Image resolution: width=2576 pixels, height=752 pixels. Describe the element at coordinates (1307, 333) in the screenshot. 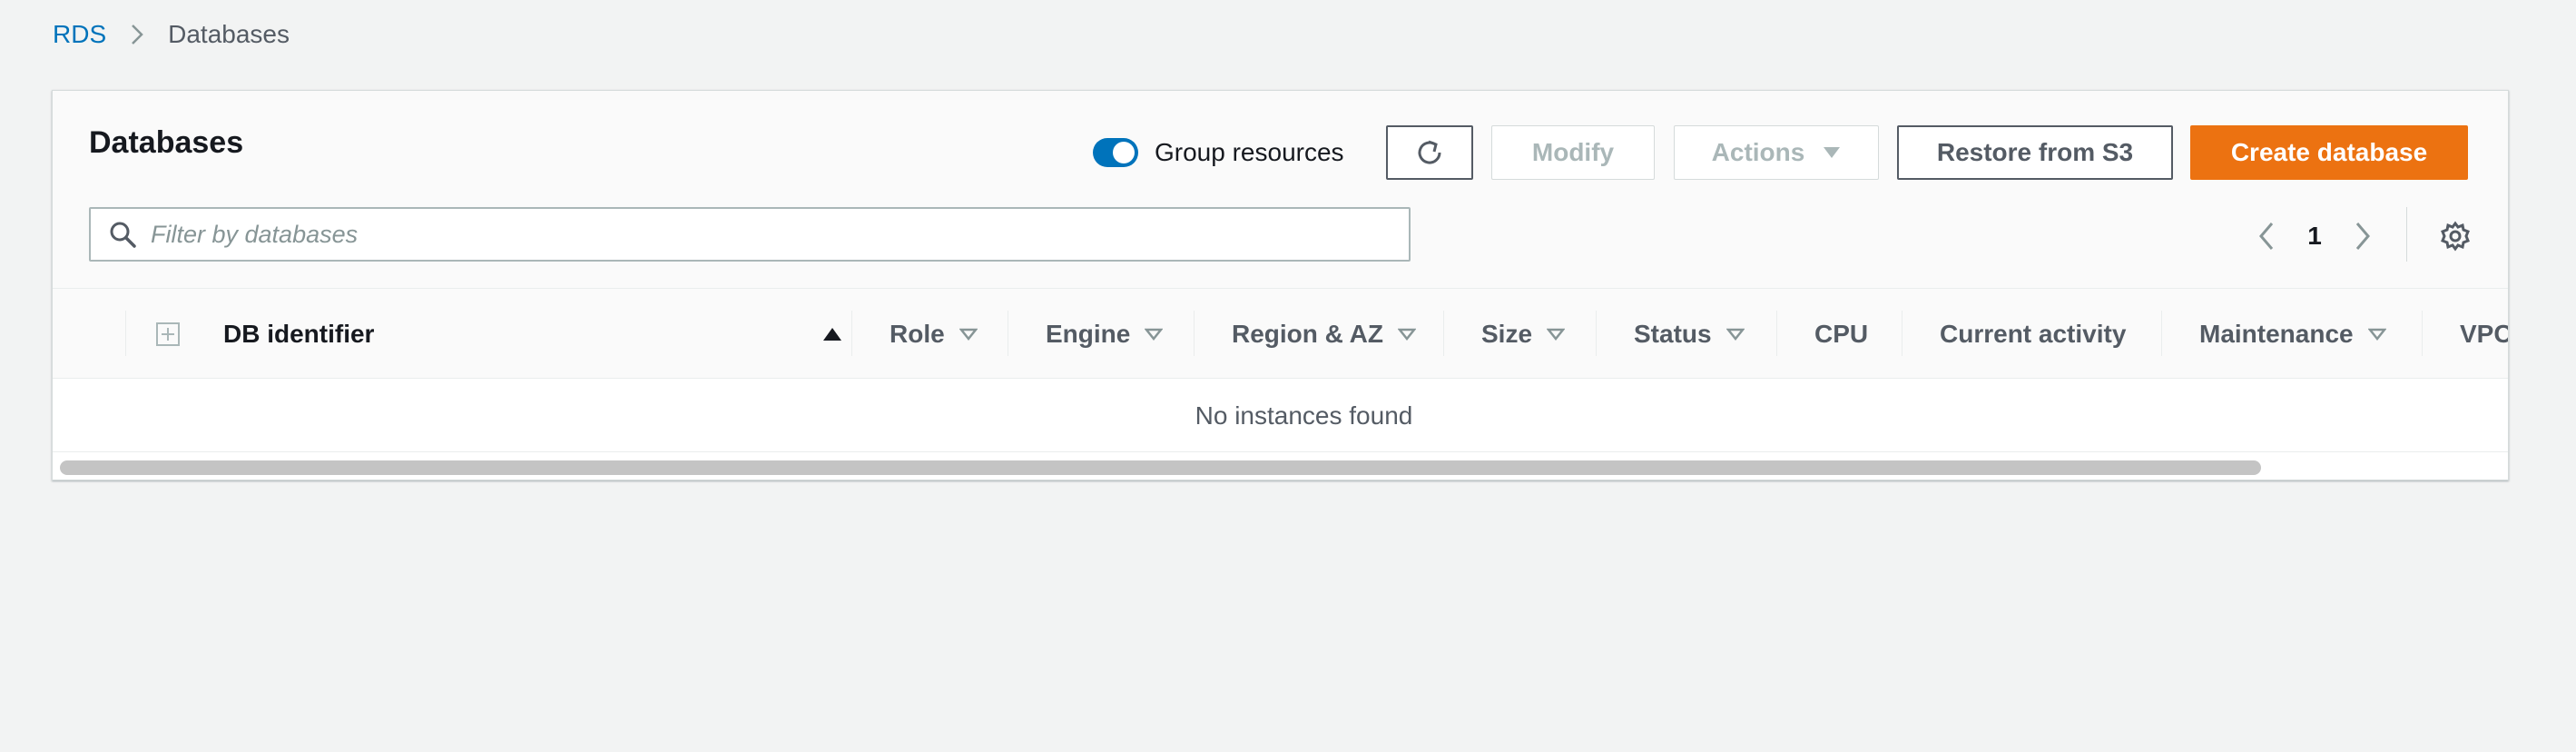

I see `column-label: Region & AZ` at that location.